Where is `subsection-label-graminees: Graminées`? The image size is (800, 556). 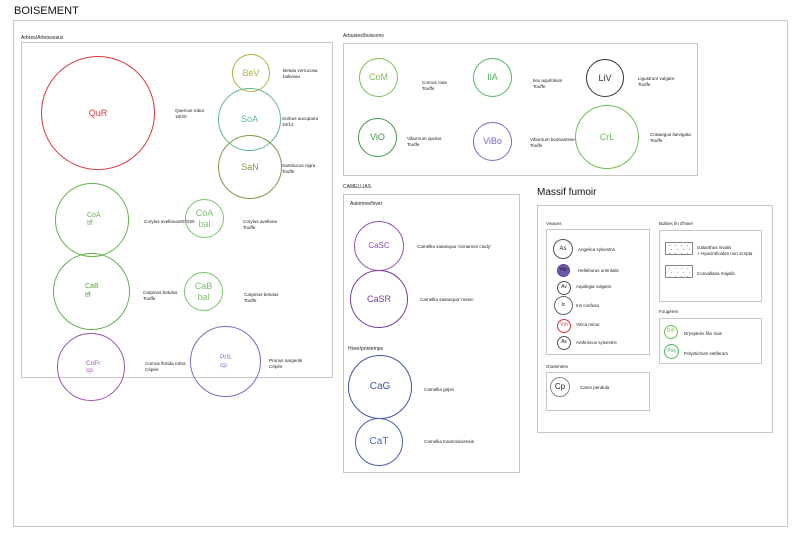
subsection-label-graminees: Graminées is located at coordinates (557, 366).